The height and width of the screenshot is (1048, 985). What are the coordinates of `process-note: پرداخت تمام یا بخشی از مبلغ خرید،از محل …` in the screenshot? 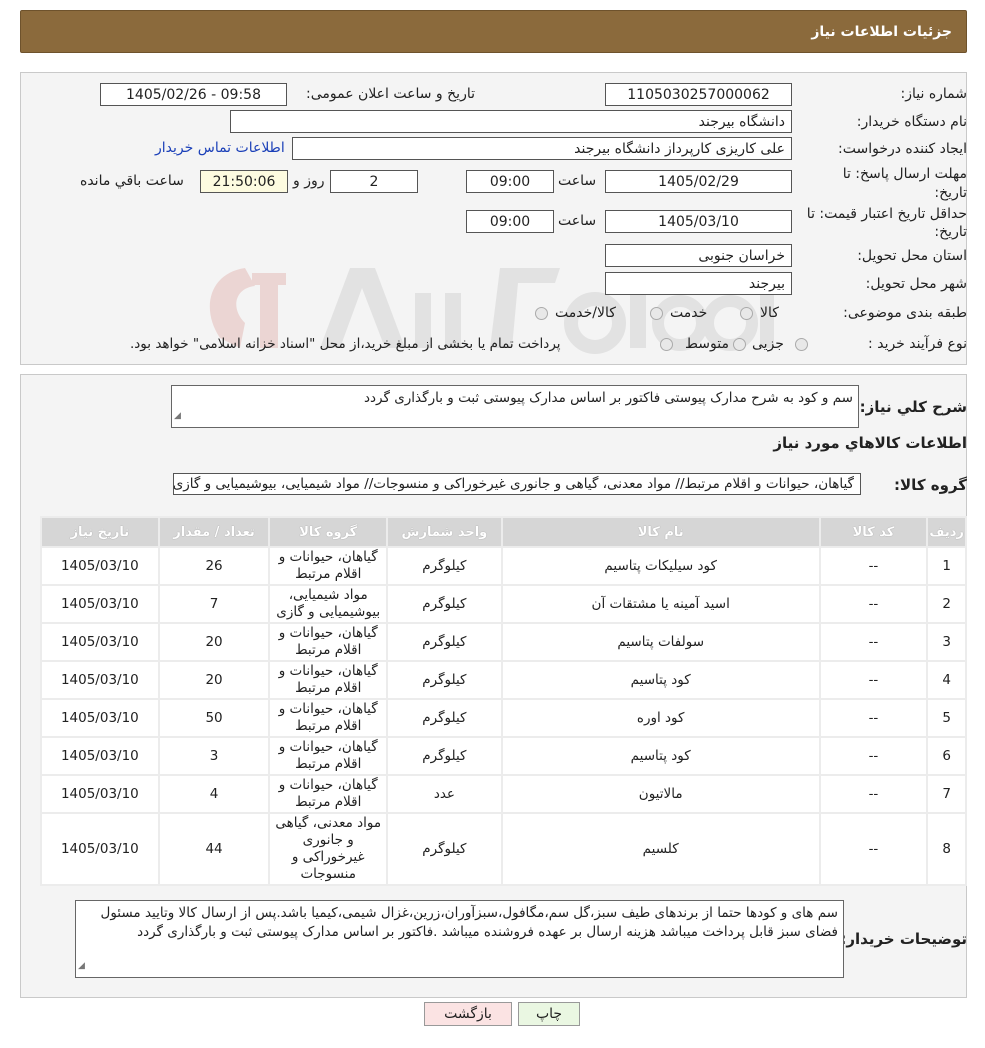 It's located at (345, 344).